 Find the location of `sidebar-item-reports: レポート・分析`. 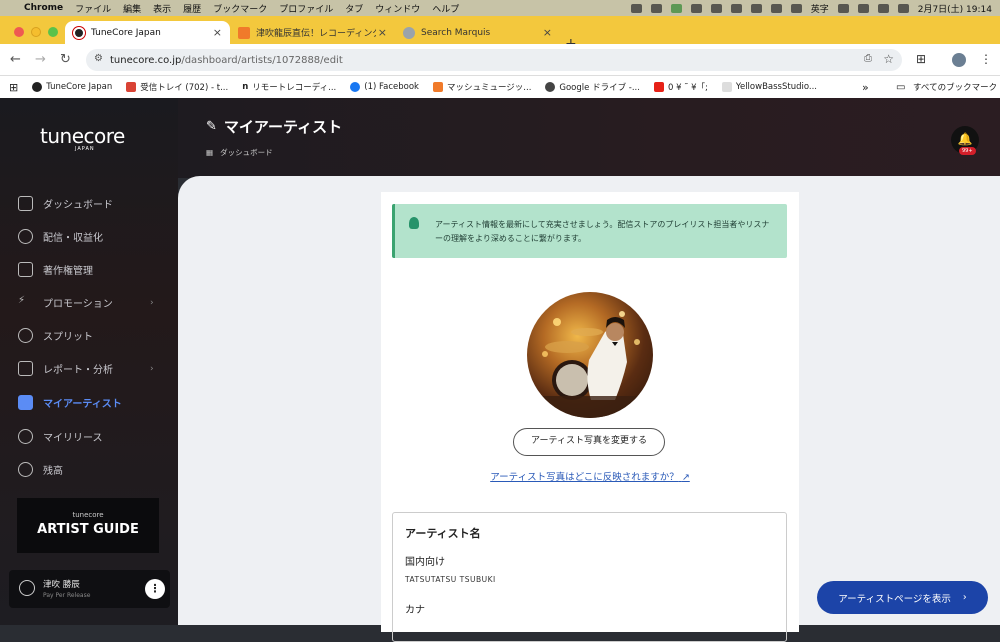

sidebar-item-reports: レポート・分析 is located at coordinates (65, 368).